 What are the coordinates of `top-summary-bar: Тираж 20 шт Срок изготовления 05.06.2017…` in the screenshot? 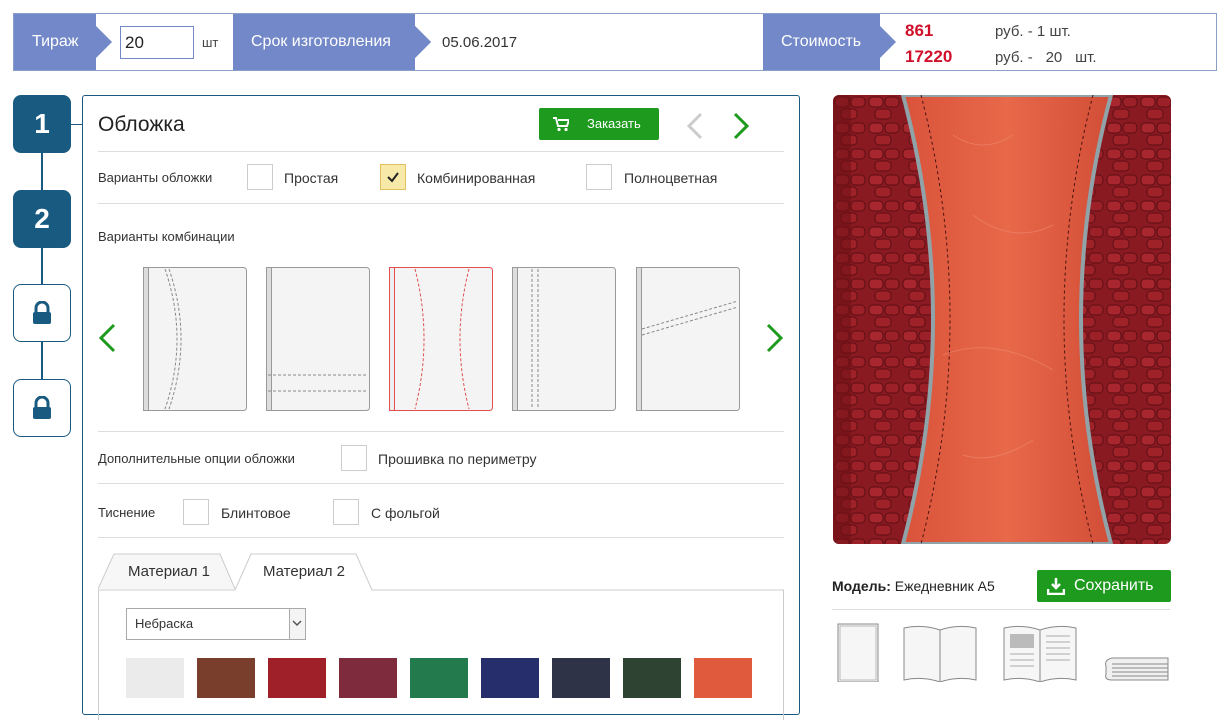 It's located at (615, 42).